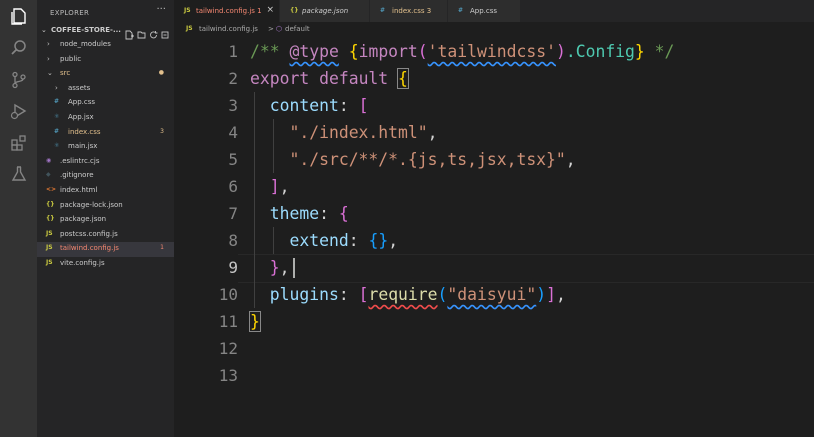 This screenshot has width=814, height=437. What do you see at coordinates (18, 110) in the screenshot?
I see `run-debug-icon` at bounding box center [18, 110].